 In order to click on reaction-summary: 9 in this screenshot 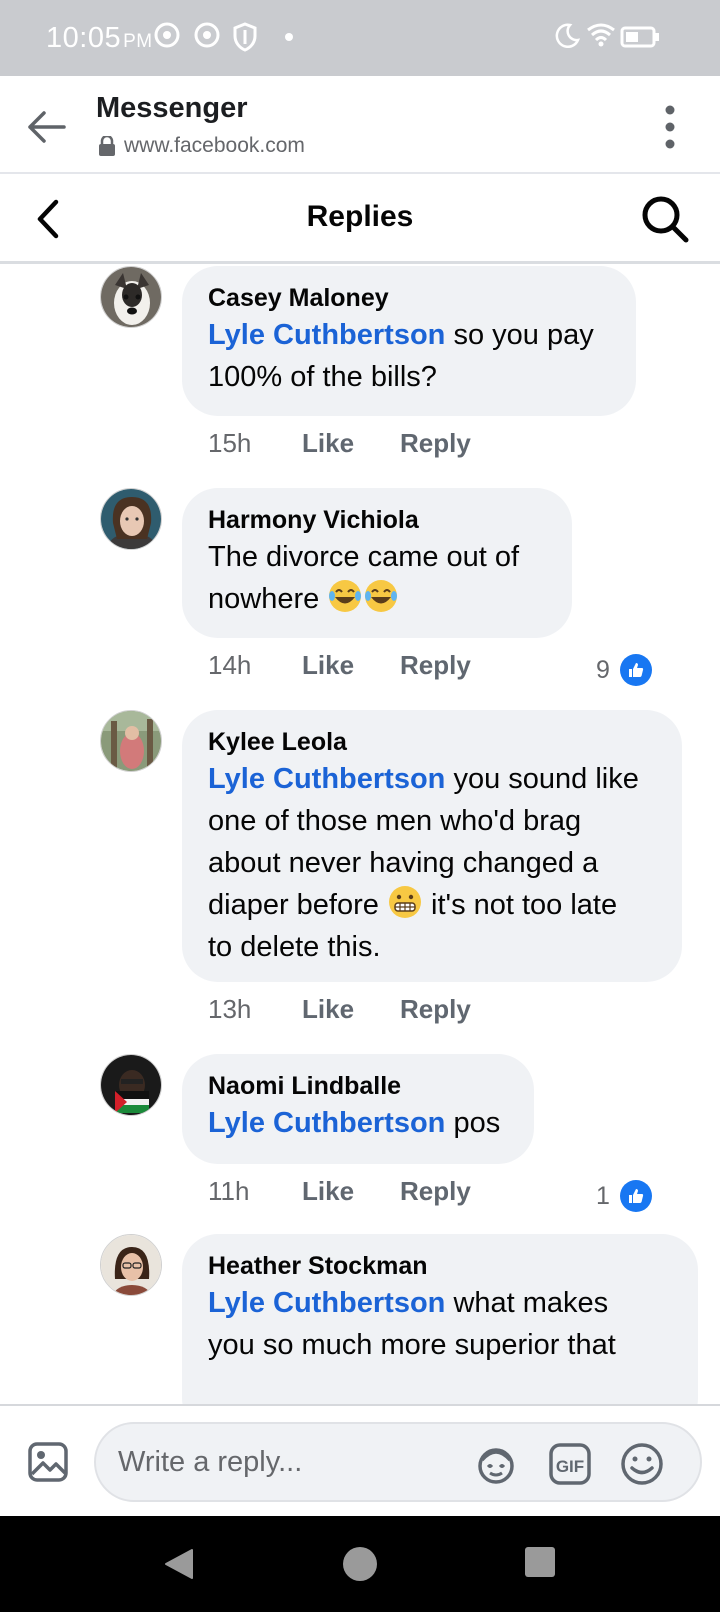, I will do `click(624, 670)`.